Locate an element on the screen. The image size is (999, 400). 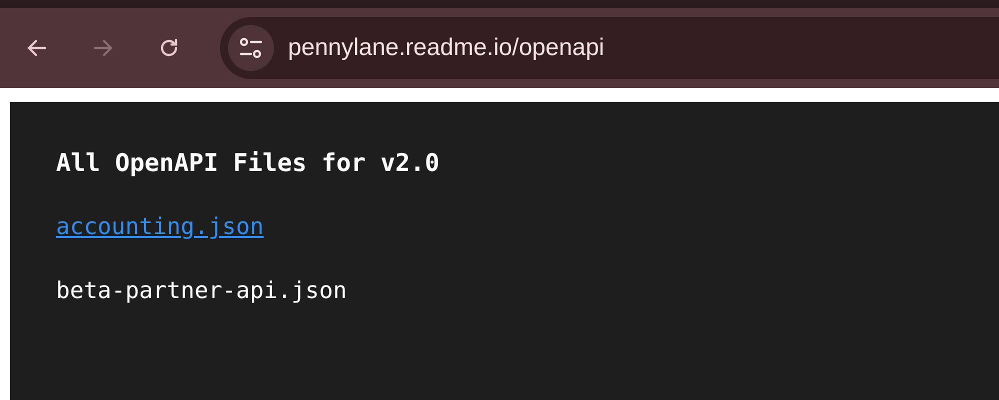
page-heading: All OpenAPI Files for v2.0 is located at coordinates (248, 163).